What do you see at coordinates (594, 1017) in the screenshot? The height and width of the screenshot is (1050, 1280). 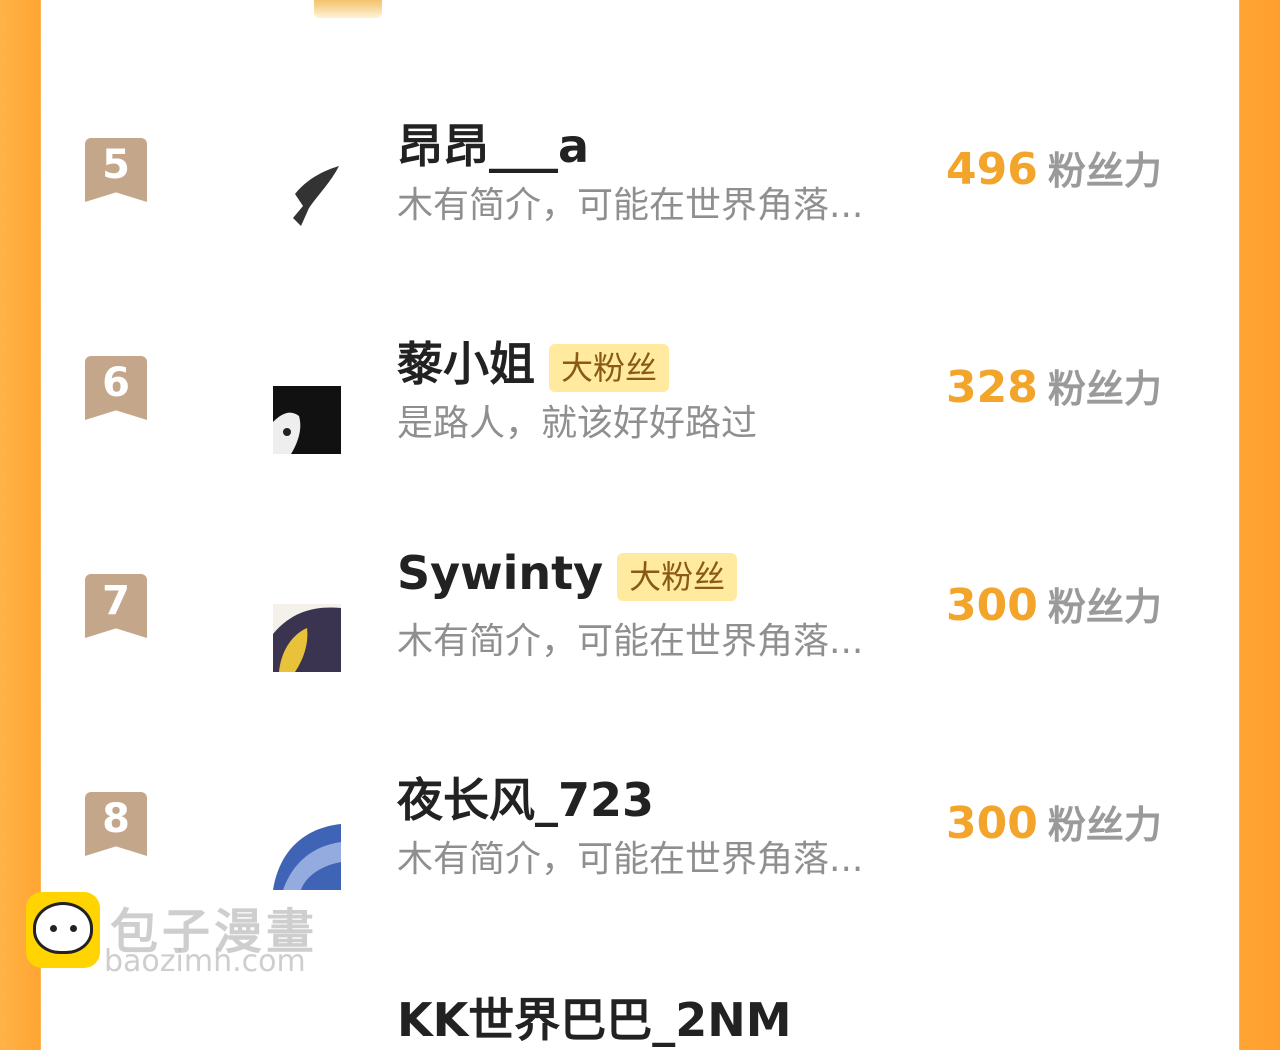 I see `next-user-name-partial: KK世界巴巴_2NM` at bounding box center [594, 1017].